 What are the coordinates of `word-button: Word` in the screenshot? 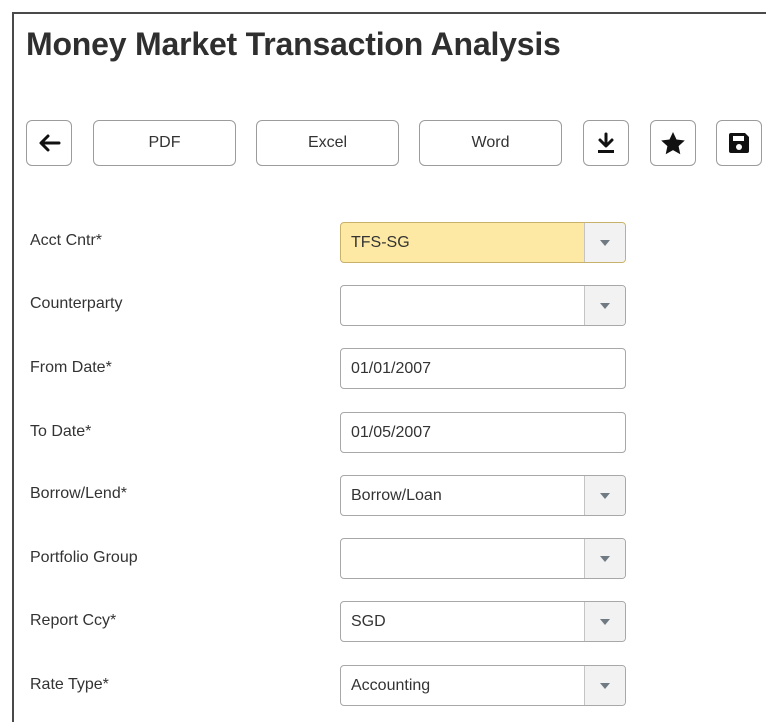 It's located at (490, 143).